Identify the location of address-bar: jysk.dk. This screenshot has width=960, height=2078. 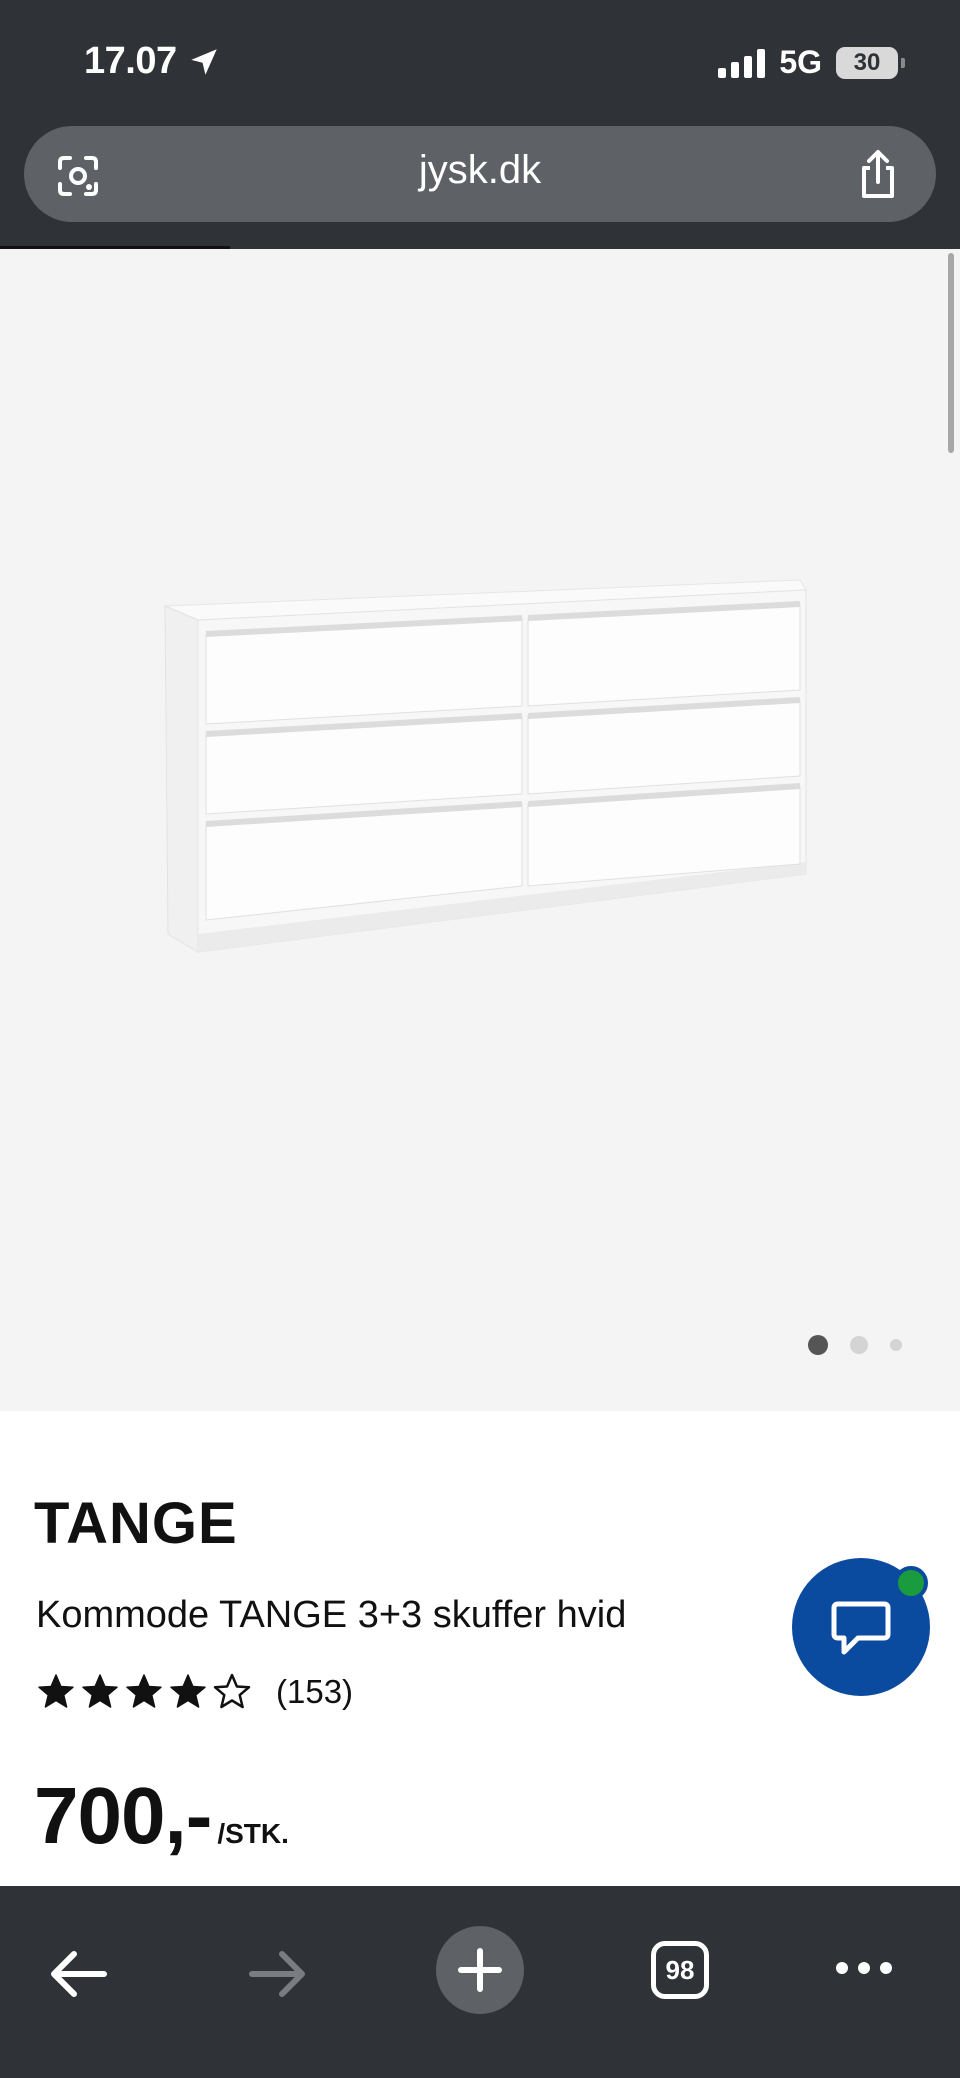
(480, 174).